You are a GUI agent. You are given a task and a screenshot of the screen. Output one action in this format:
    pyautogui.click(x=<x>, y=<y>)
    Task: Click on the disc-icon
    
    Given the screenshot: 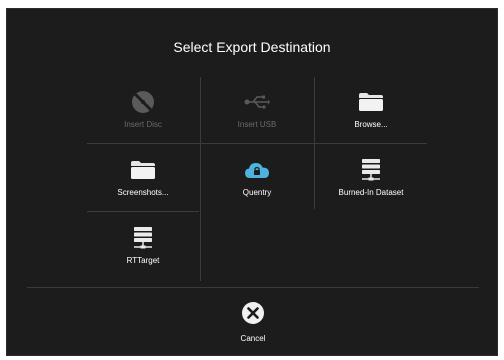 What is the action you would take?
    pyautogui.click(x=143, y=102)
    